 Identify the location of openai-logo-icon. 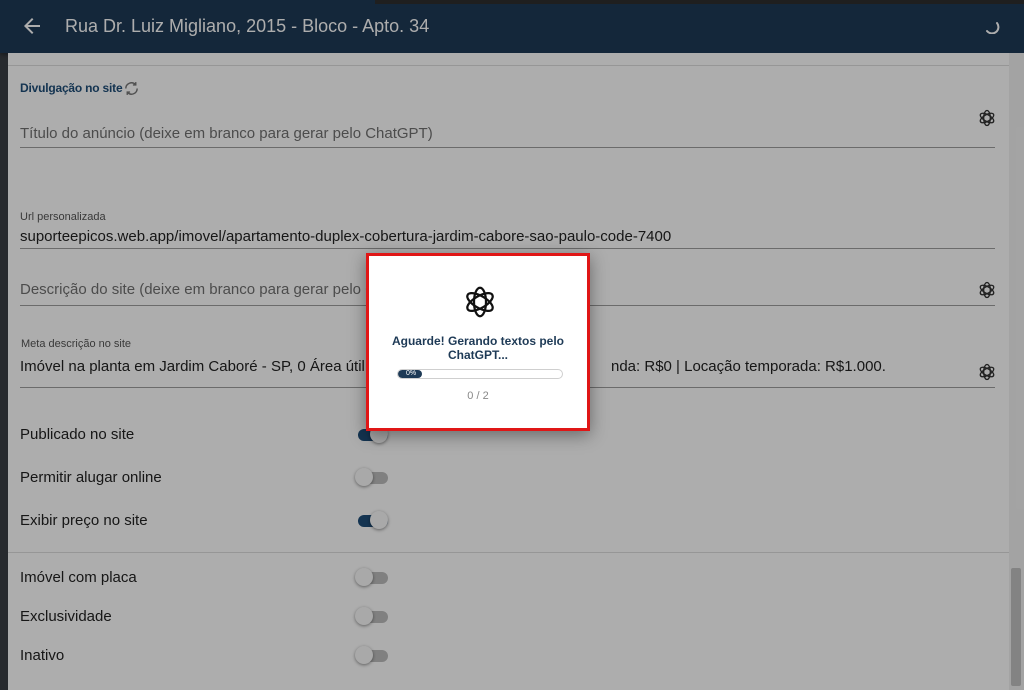
(480, 302).